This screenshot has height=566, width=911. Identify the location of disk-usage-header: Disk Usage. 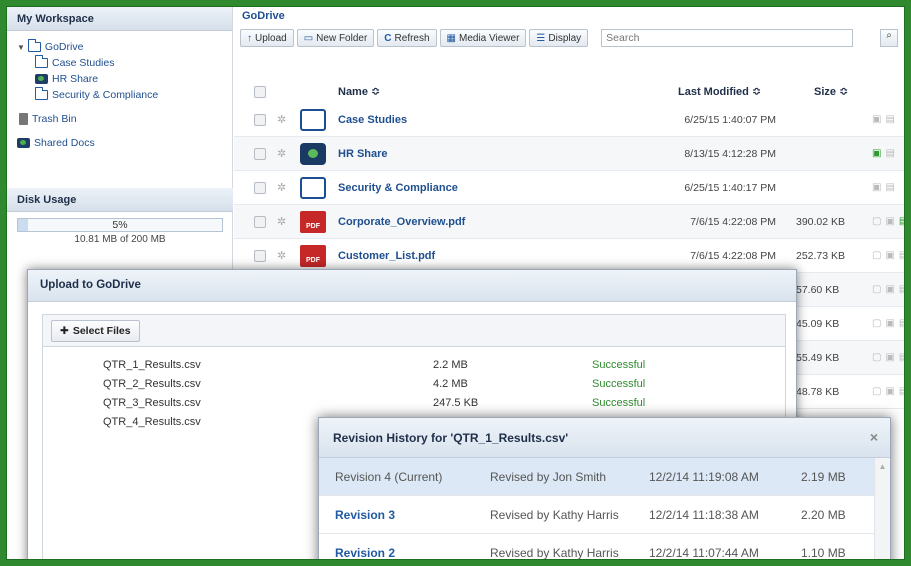
(120, 200).